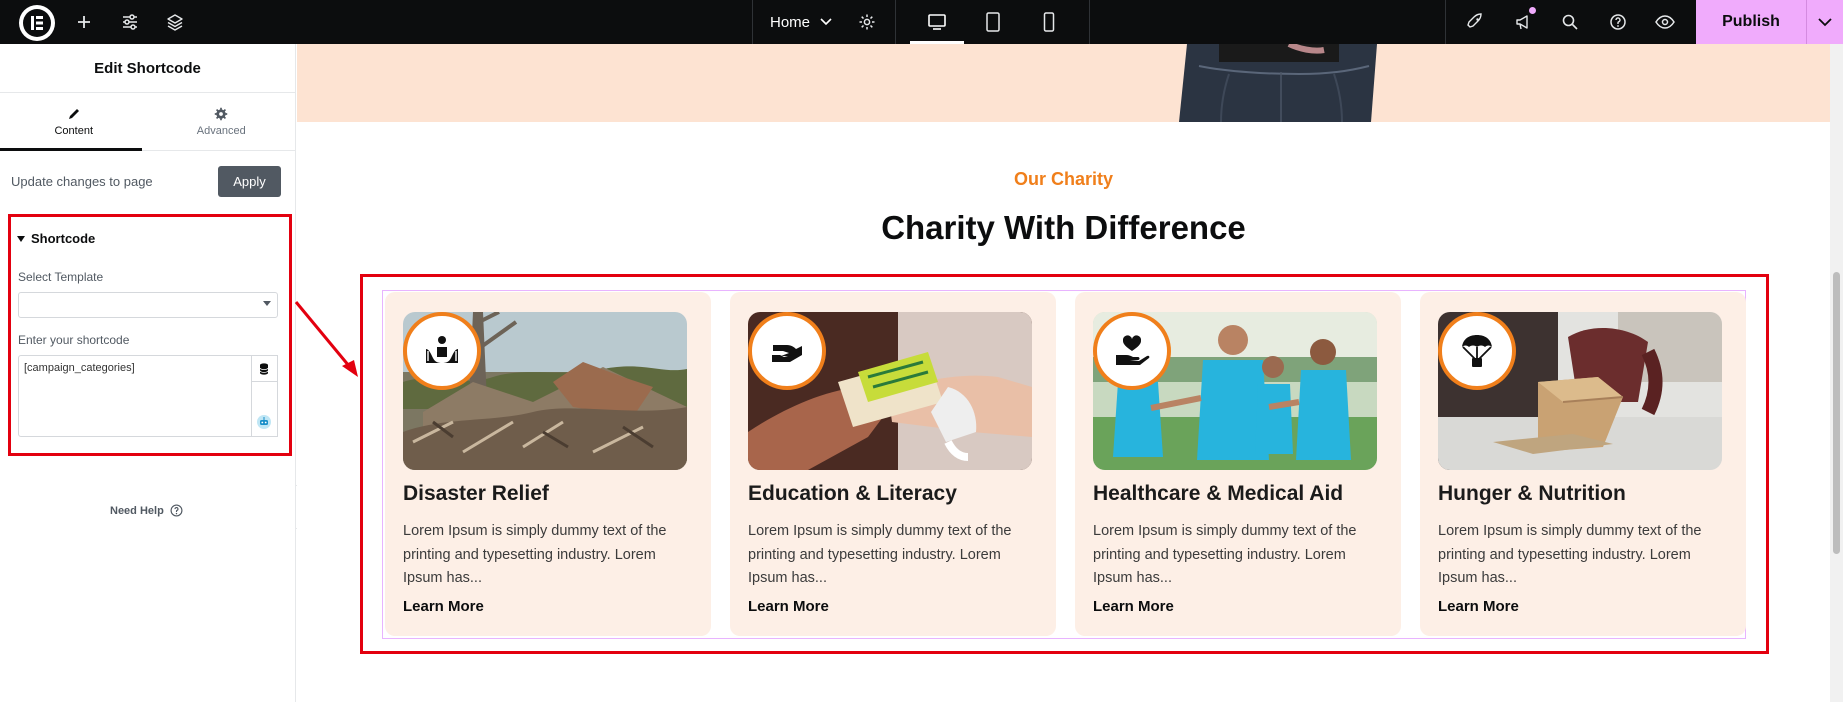 The width and height of the screenshot is (1843, 702). Describe the element at coordinates (937, 22) in the screenshot. I see `desktop-icon` at that location.